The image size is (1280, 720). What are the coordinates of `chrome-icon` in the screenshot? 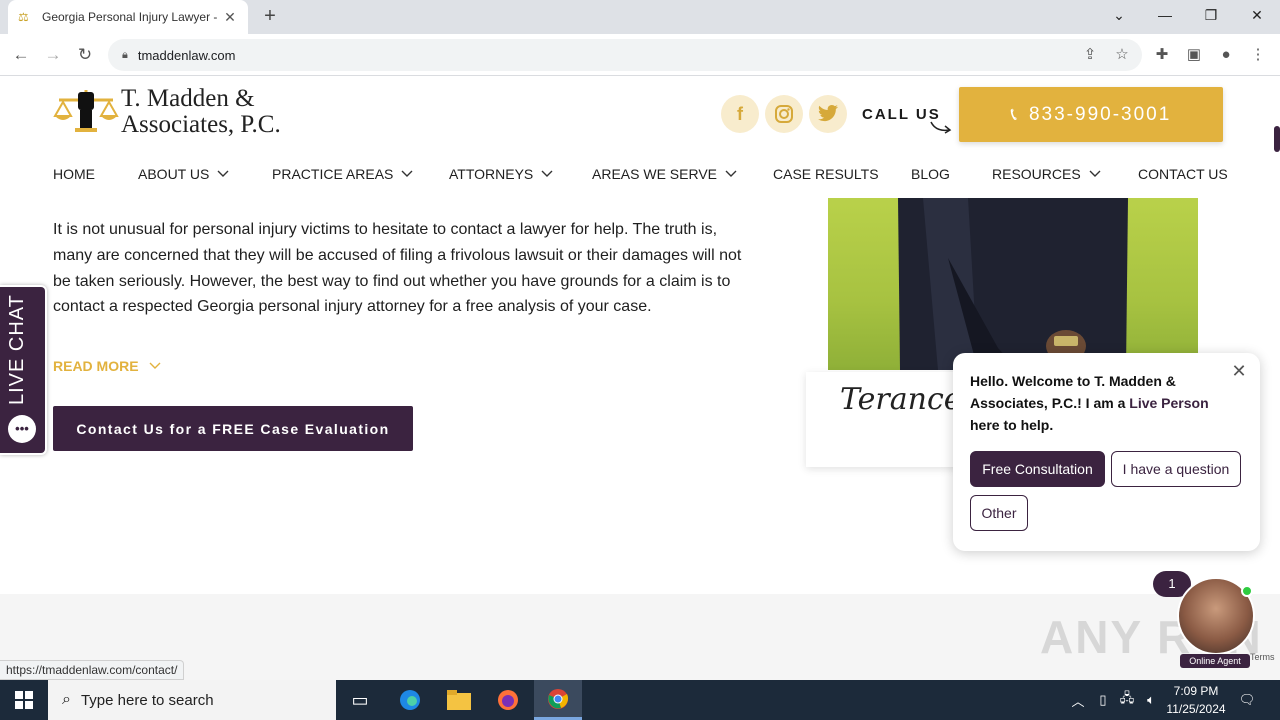 It's located at (558, 700).